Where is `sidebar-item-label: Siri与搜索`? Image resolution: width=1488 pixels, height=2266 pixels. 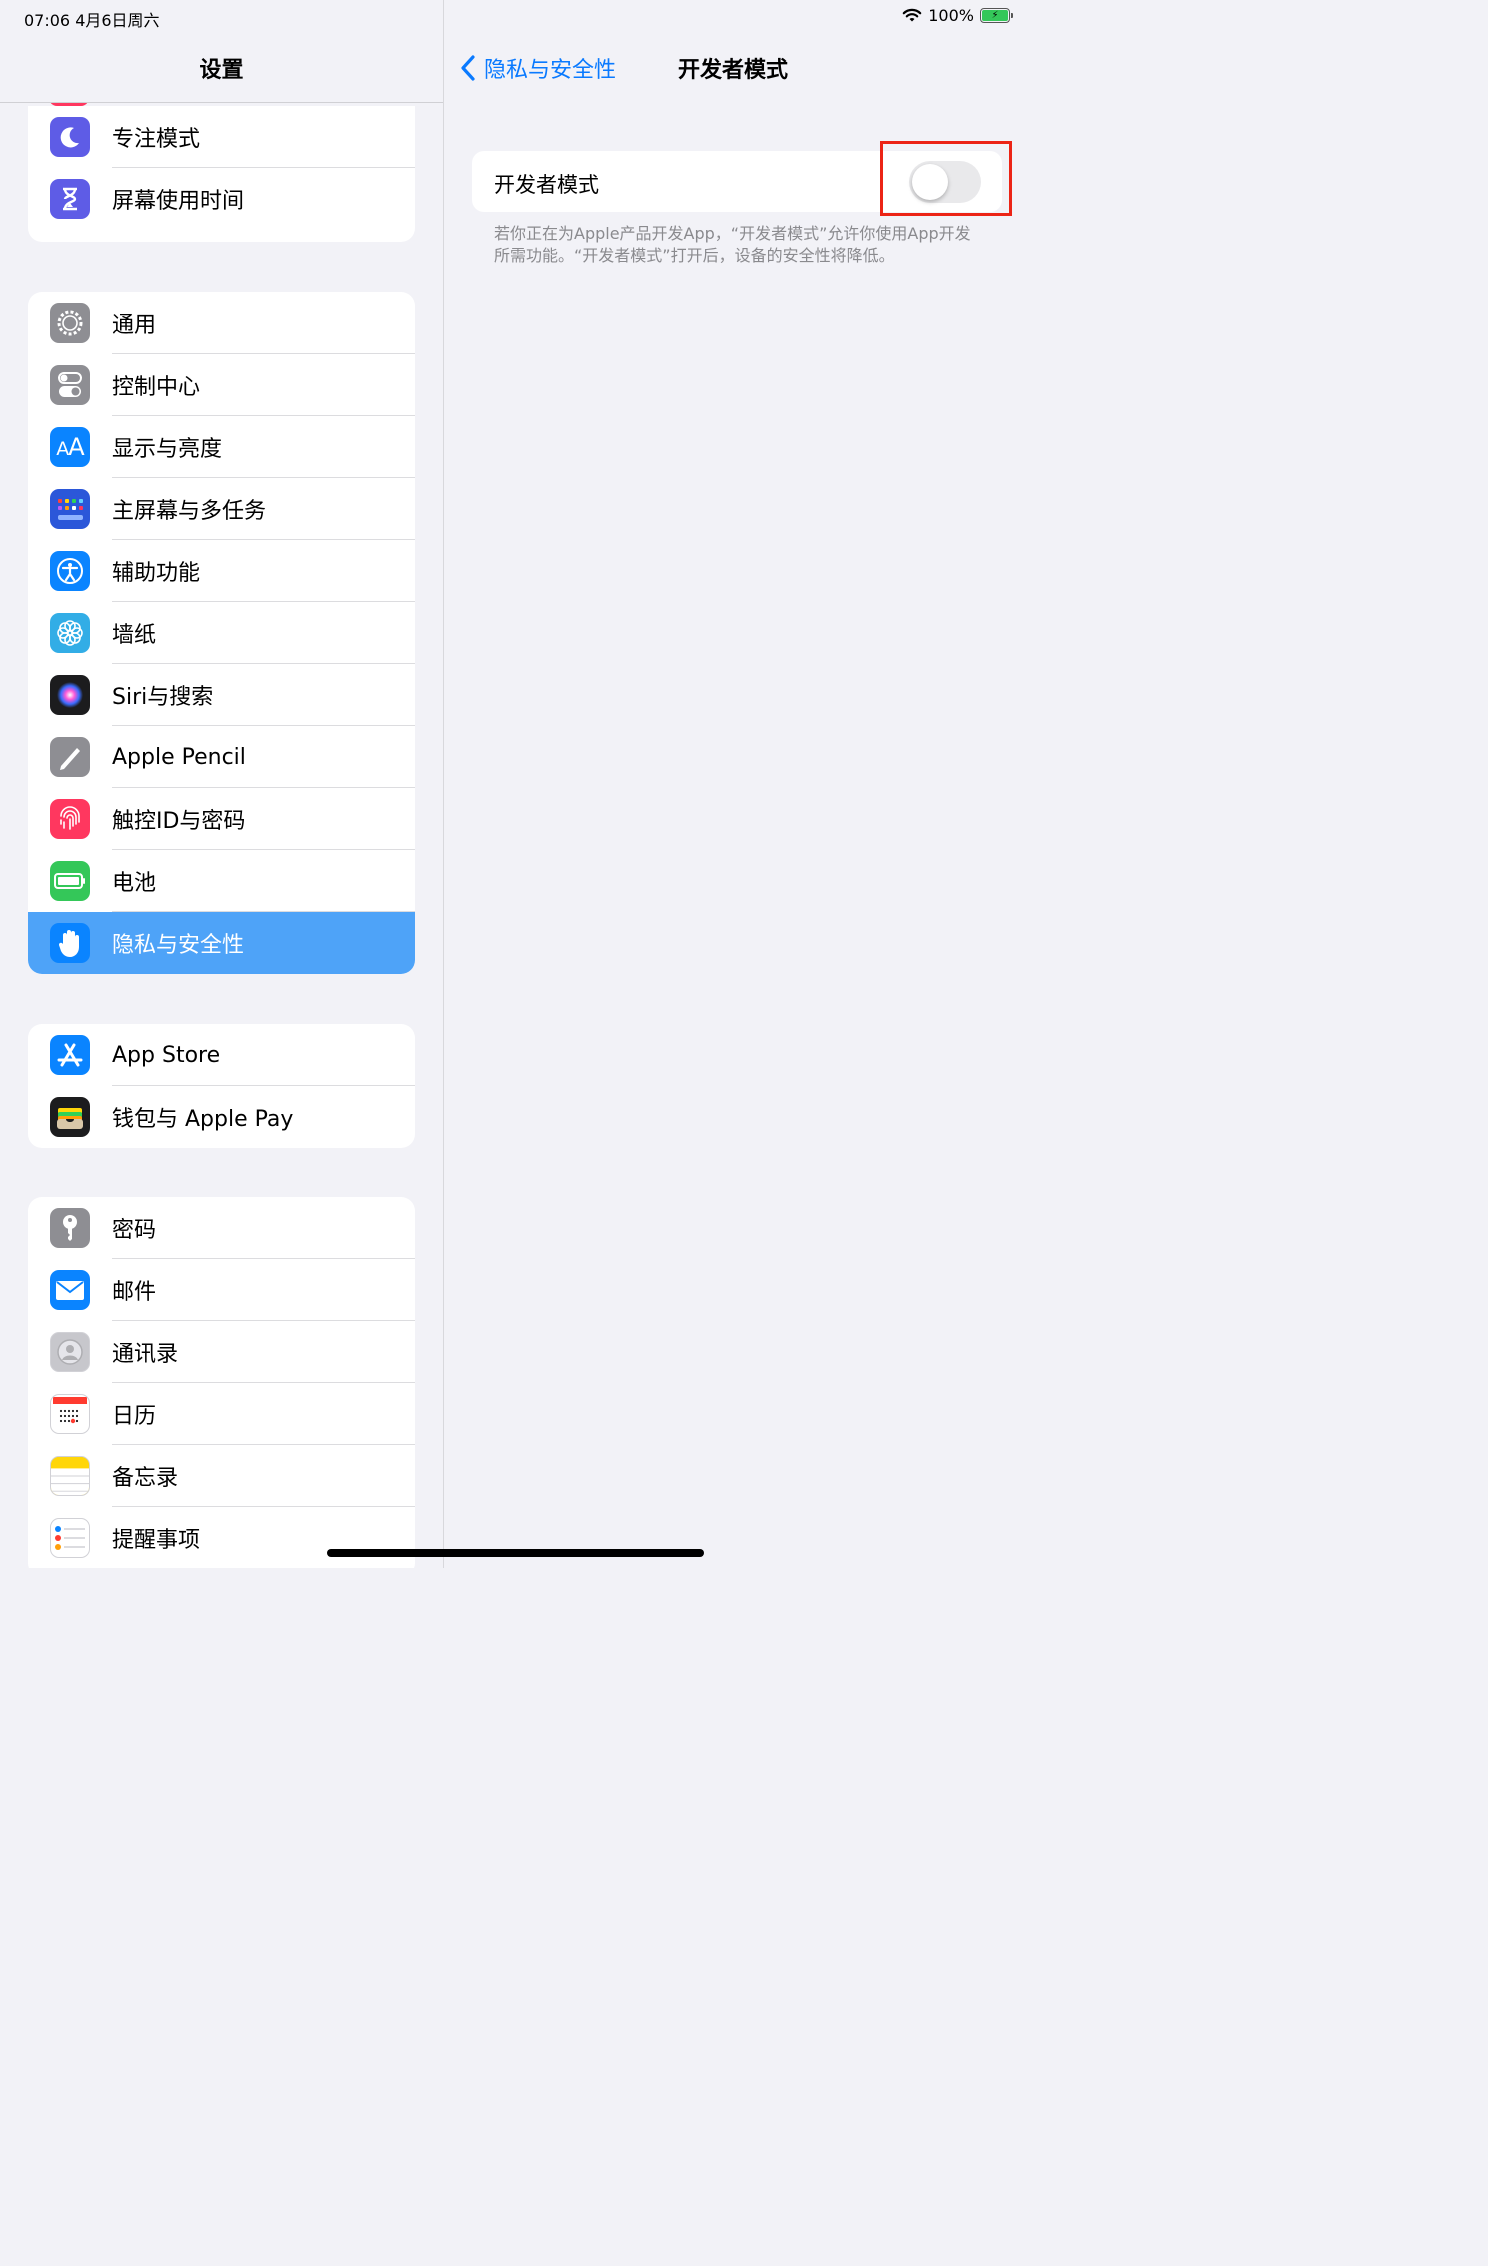 sidebar-item-label: Siri与搜索 is located at coordinates (163, 697).